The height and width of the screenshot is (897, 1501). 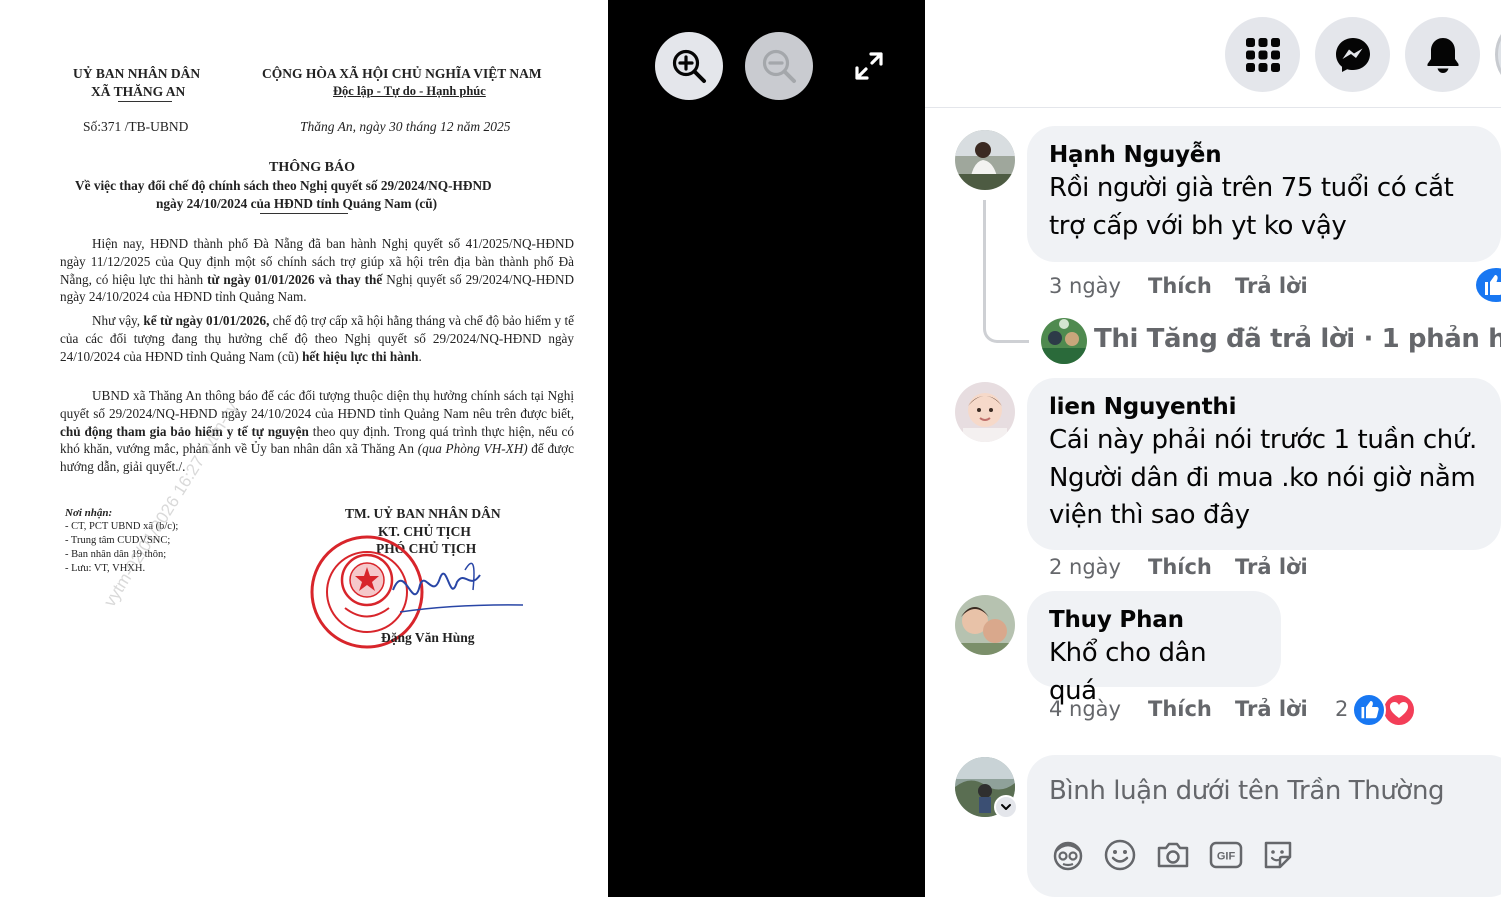 What do you see at coordinates (1153, 620) in the screenshot?
I see `comment-author: Thuy Phan` at bounding box center [1153, 620].